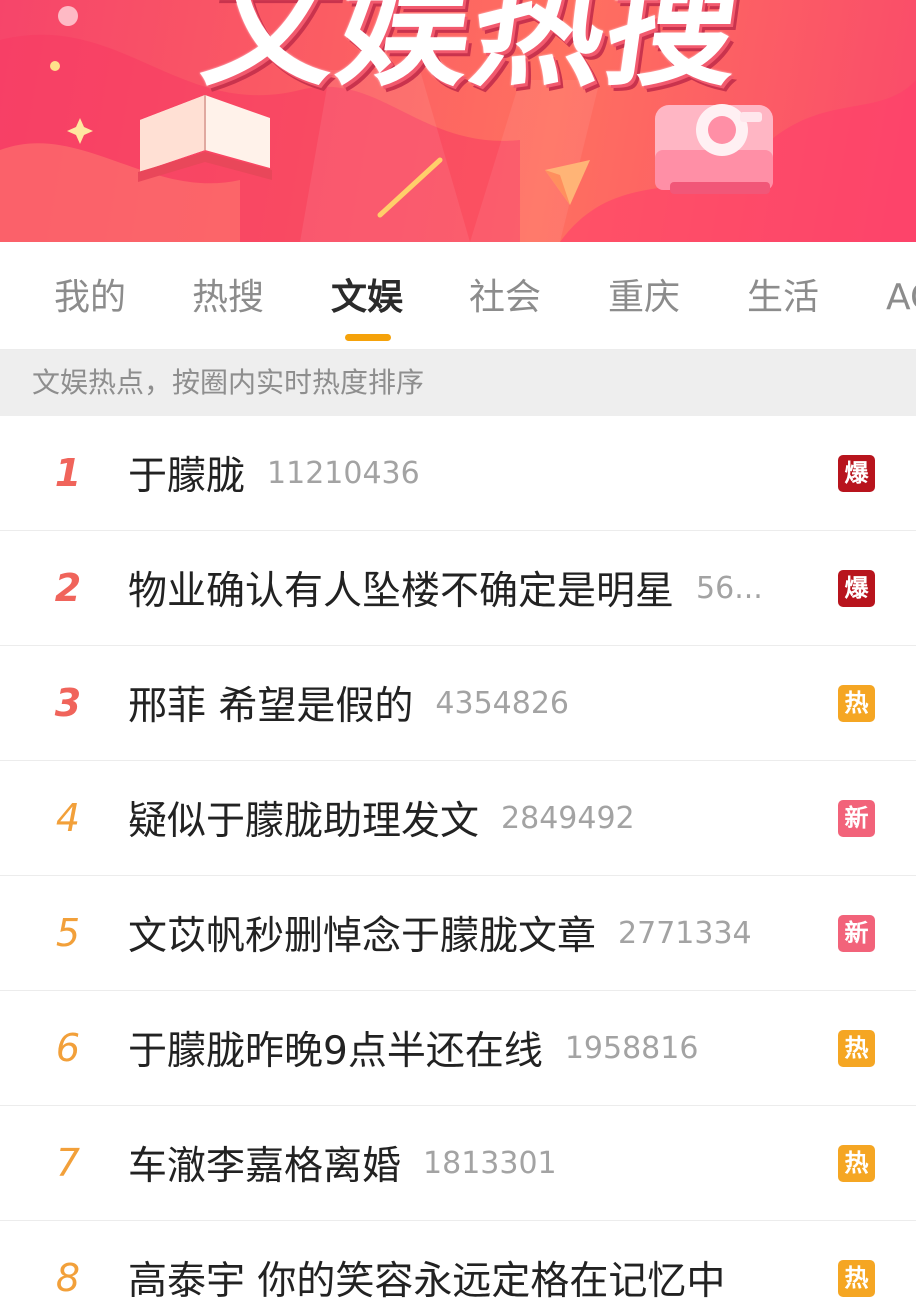 This screenshot has height=1298, width=916. Describe the element at coordinates (68, 703) in the screenshot. I see `rank-number: 3` at that location.